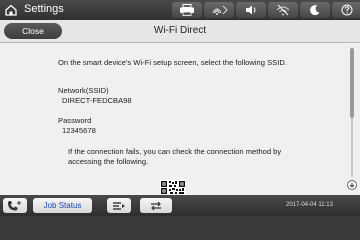 The height and width of the screenshot is (240, 360). I want to click on switch-screen-button, so click(156, 205).